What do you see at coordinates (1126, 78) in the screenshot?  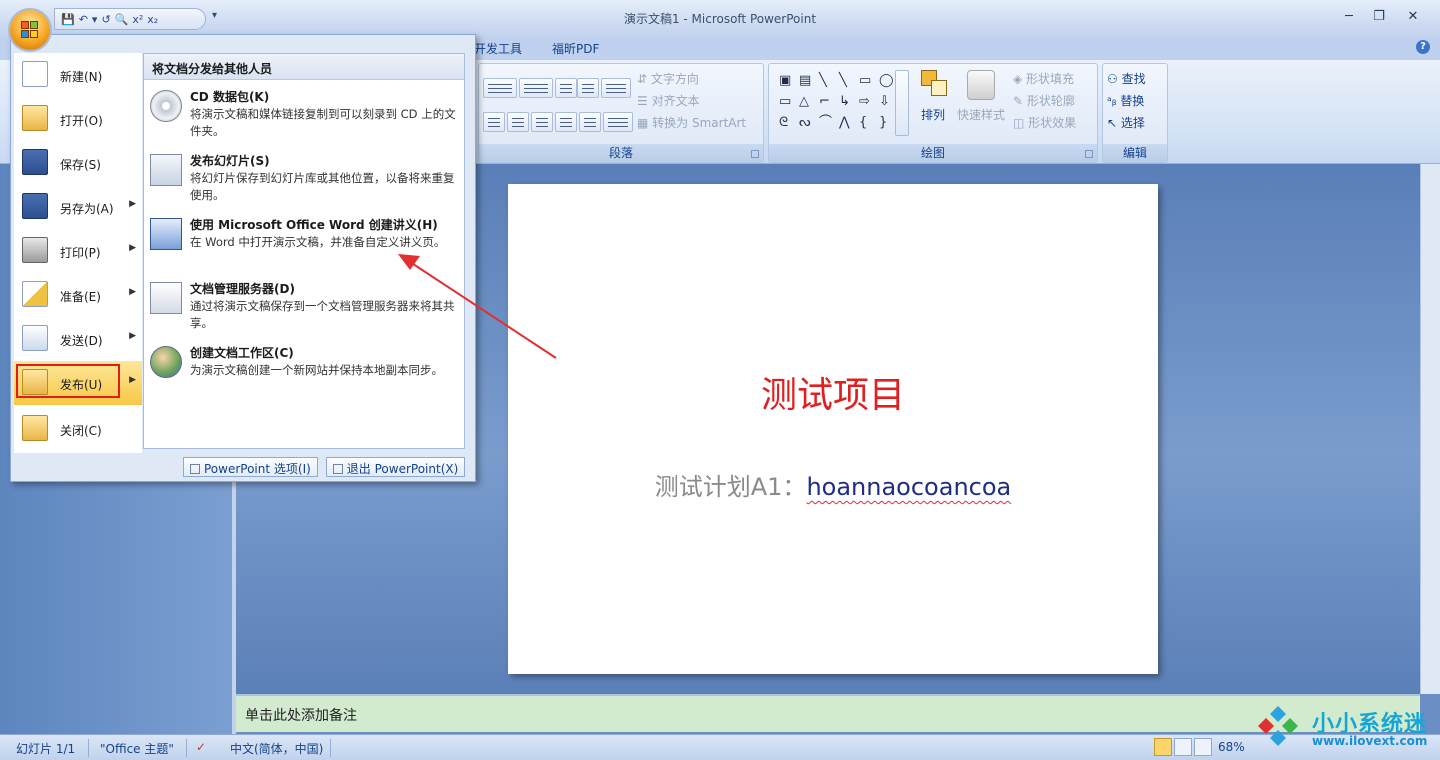 I see `find-button: ⚇ 查找` at bounding box center [1126, 78].